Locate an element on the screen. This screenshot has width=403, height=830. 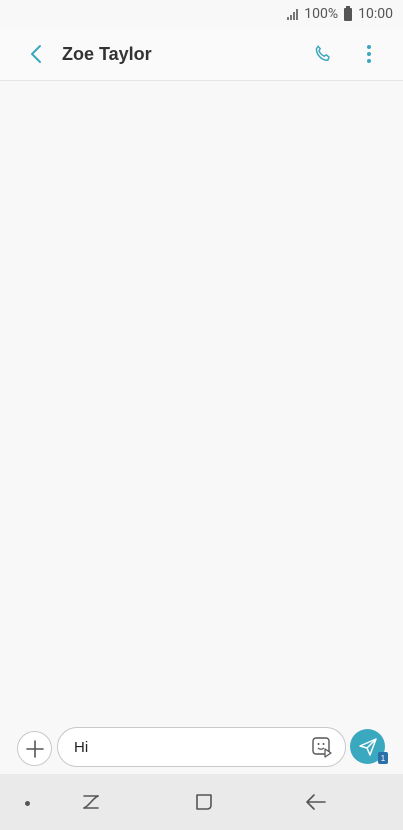
attach-button is located at coordinates (34, 748).